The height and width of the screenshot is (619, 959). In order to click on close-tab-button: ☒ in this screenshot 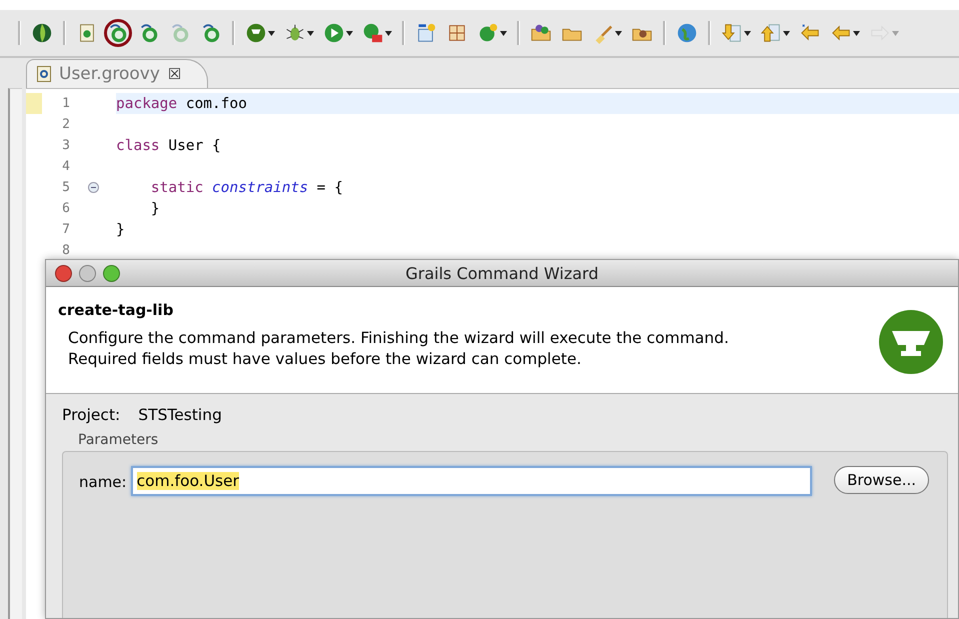, I will do `click(175, 74)`.